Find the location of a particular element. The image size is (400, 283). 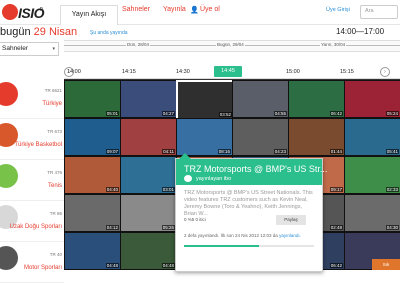

video-duration: 03:01 is located at coordinates (168, 189).